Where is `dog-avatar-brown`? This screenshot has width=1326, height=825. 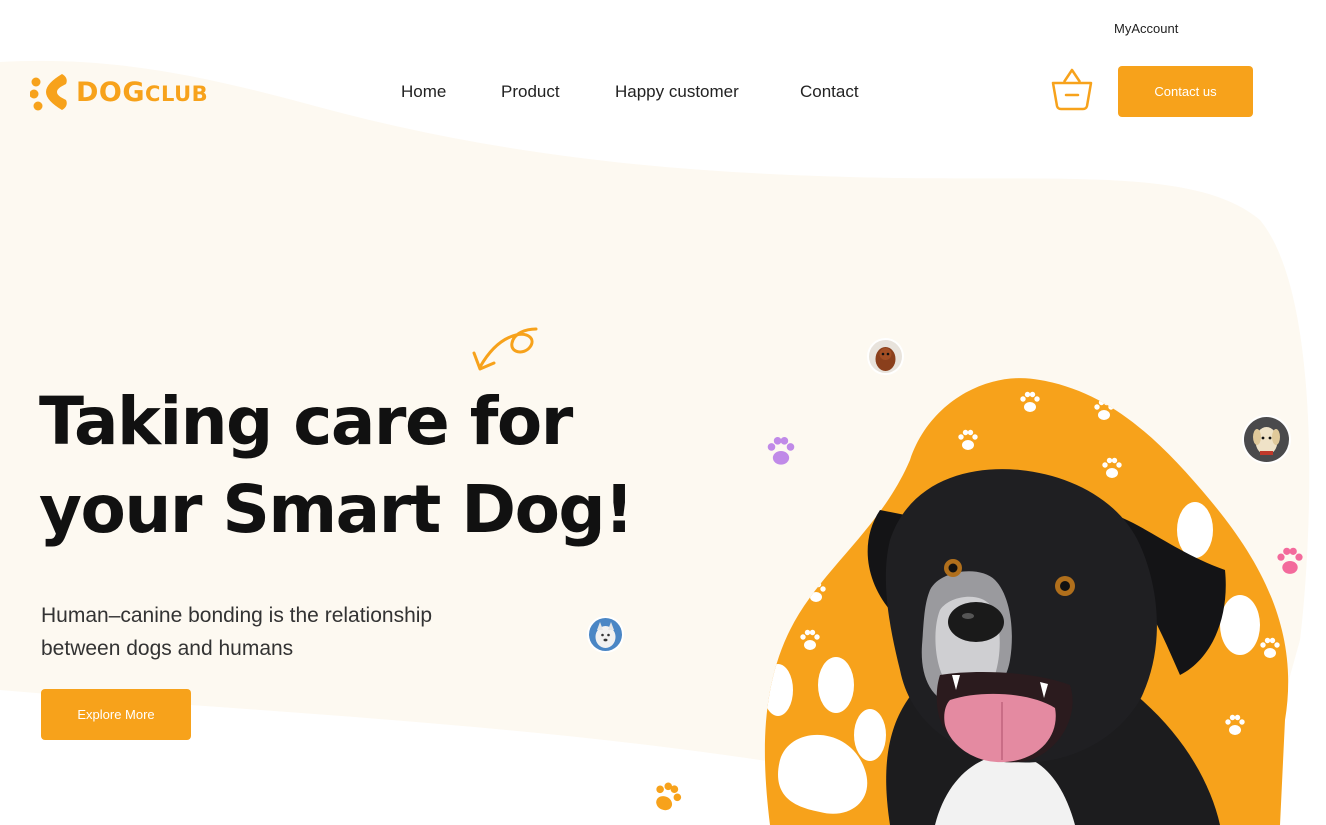 dog-avatar-brown is located at coordinates (885, 356).